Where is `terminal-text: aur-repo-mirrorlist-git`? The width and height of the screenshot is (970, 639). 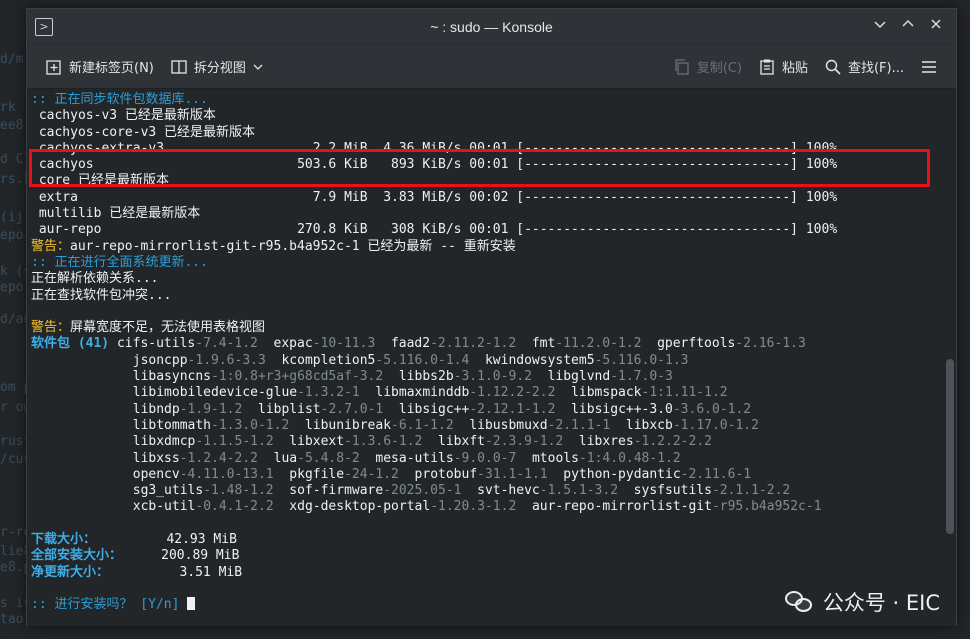 terminal-text: aur-repo-mirrorlist-git is located at coordinates (621, 507).